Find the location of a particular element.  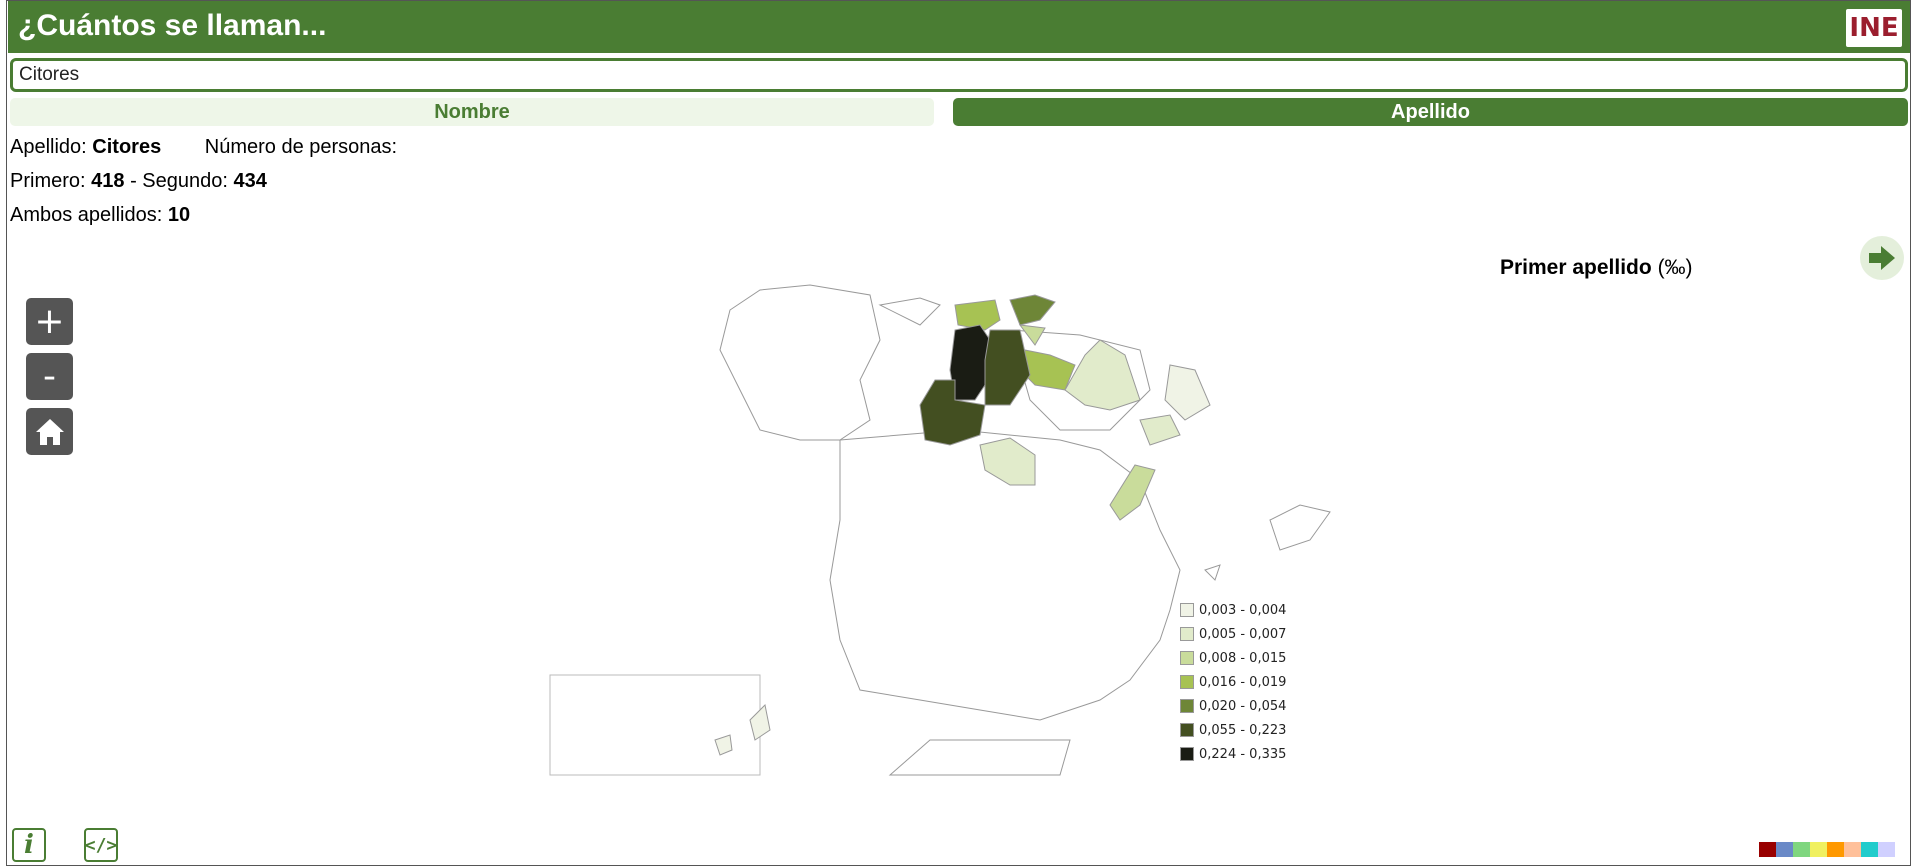

color-palette is located at coordinates (1827, 849).